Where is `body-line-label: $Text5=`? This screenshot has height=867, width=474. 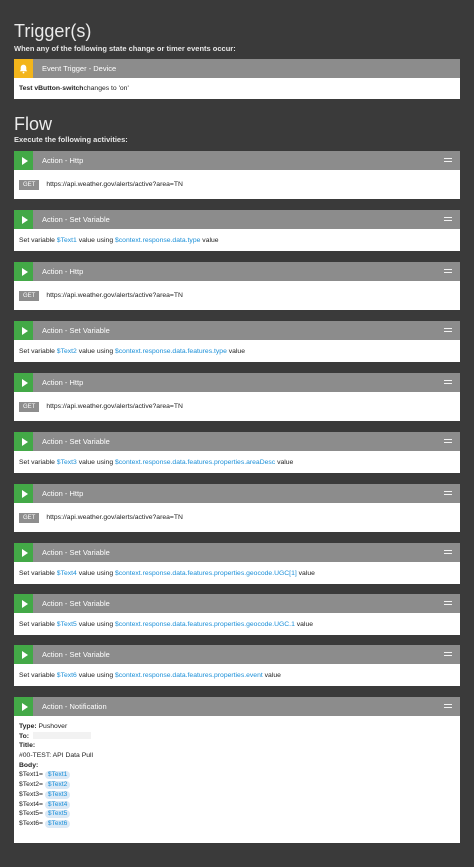 body-line-label: $Text5= is located at coordinates (32, 814).